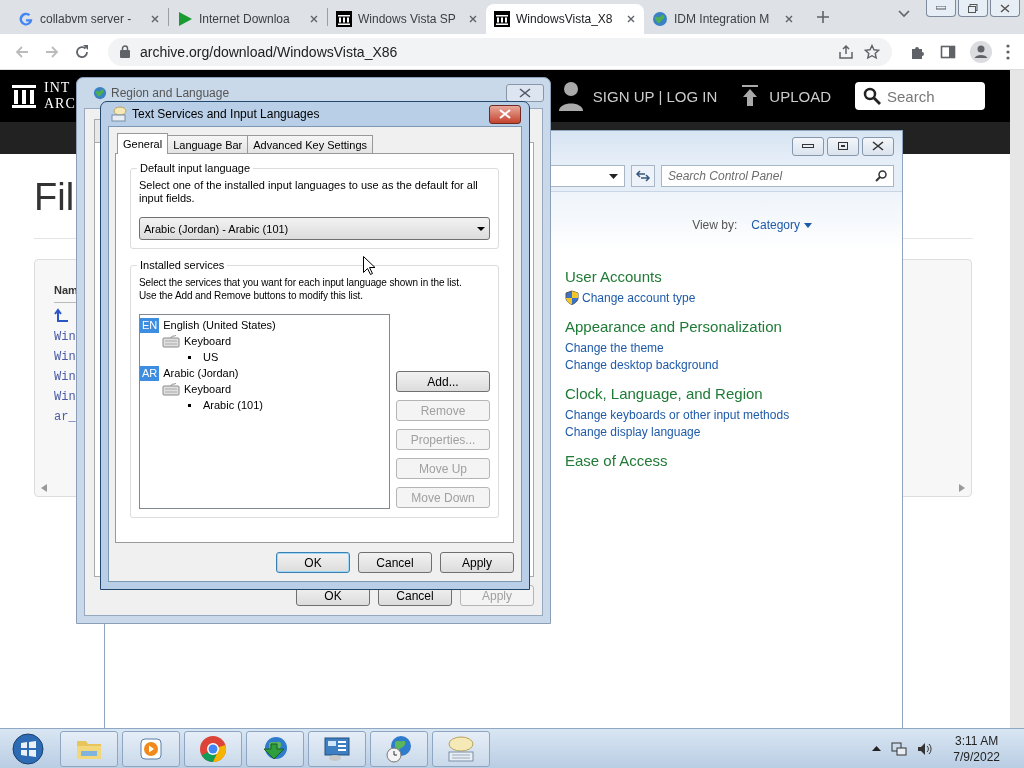 The height and width of the screenshot is (768, 1024). What do you see at coordinates (60, 104) in the screenshot?
I see `logo-text: ARC` at bounding box center [60, 104].